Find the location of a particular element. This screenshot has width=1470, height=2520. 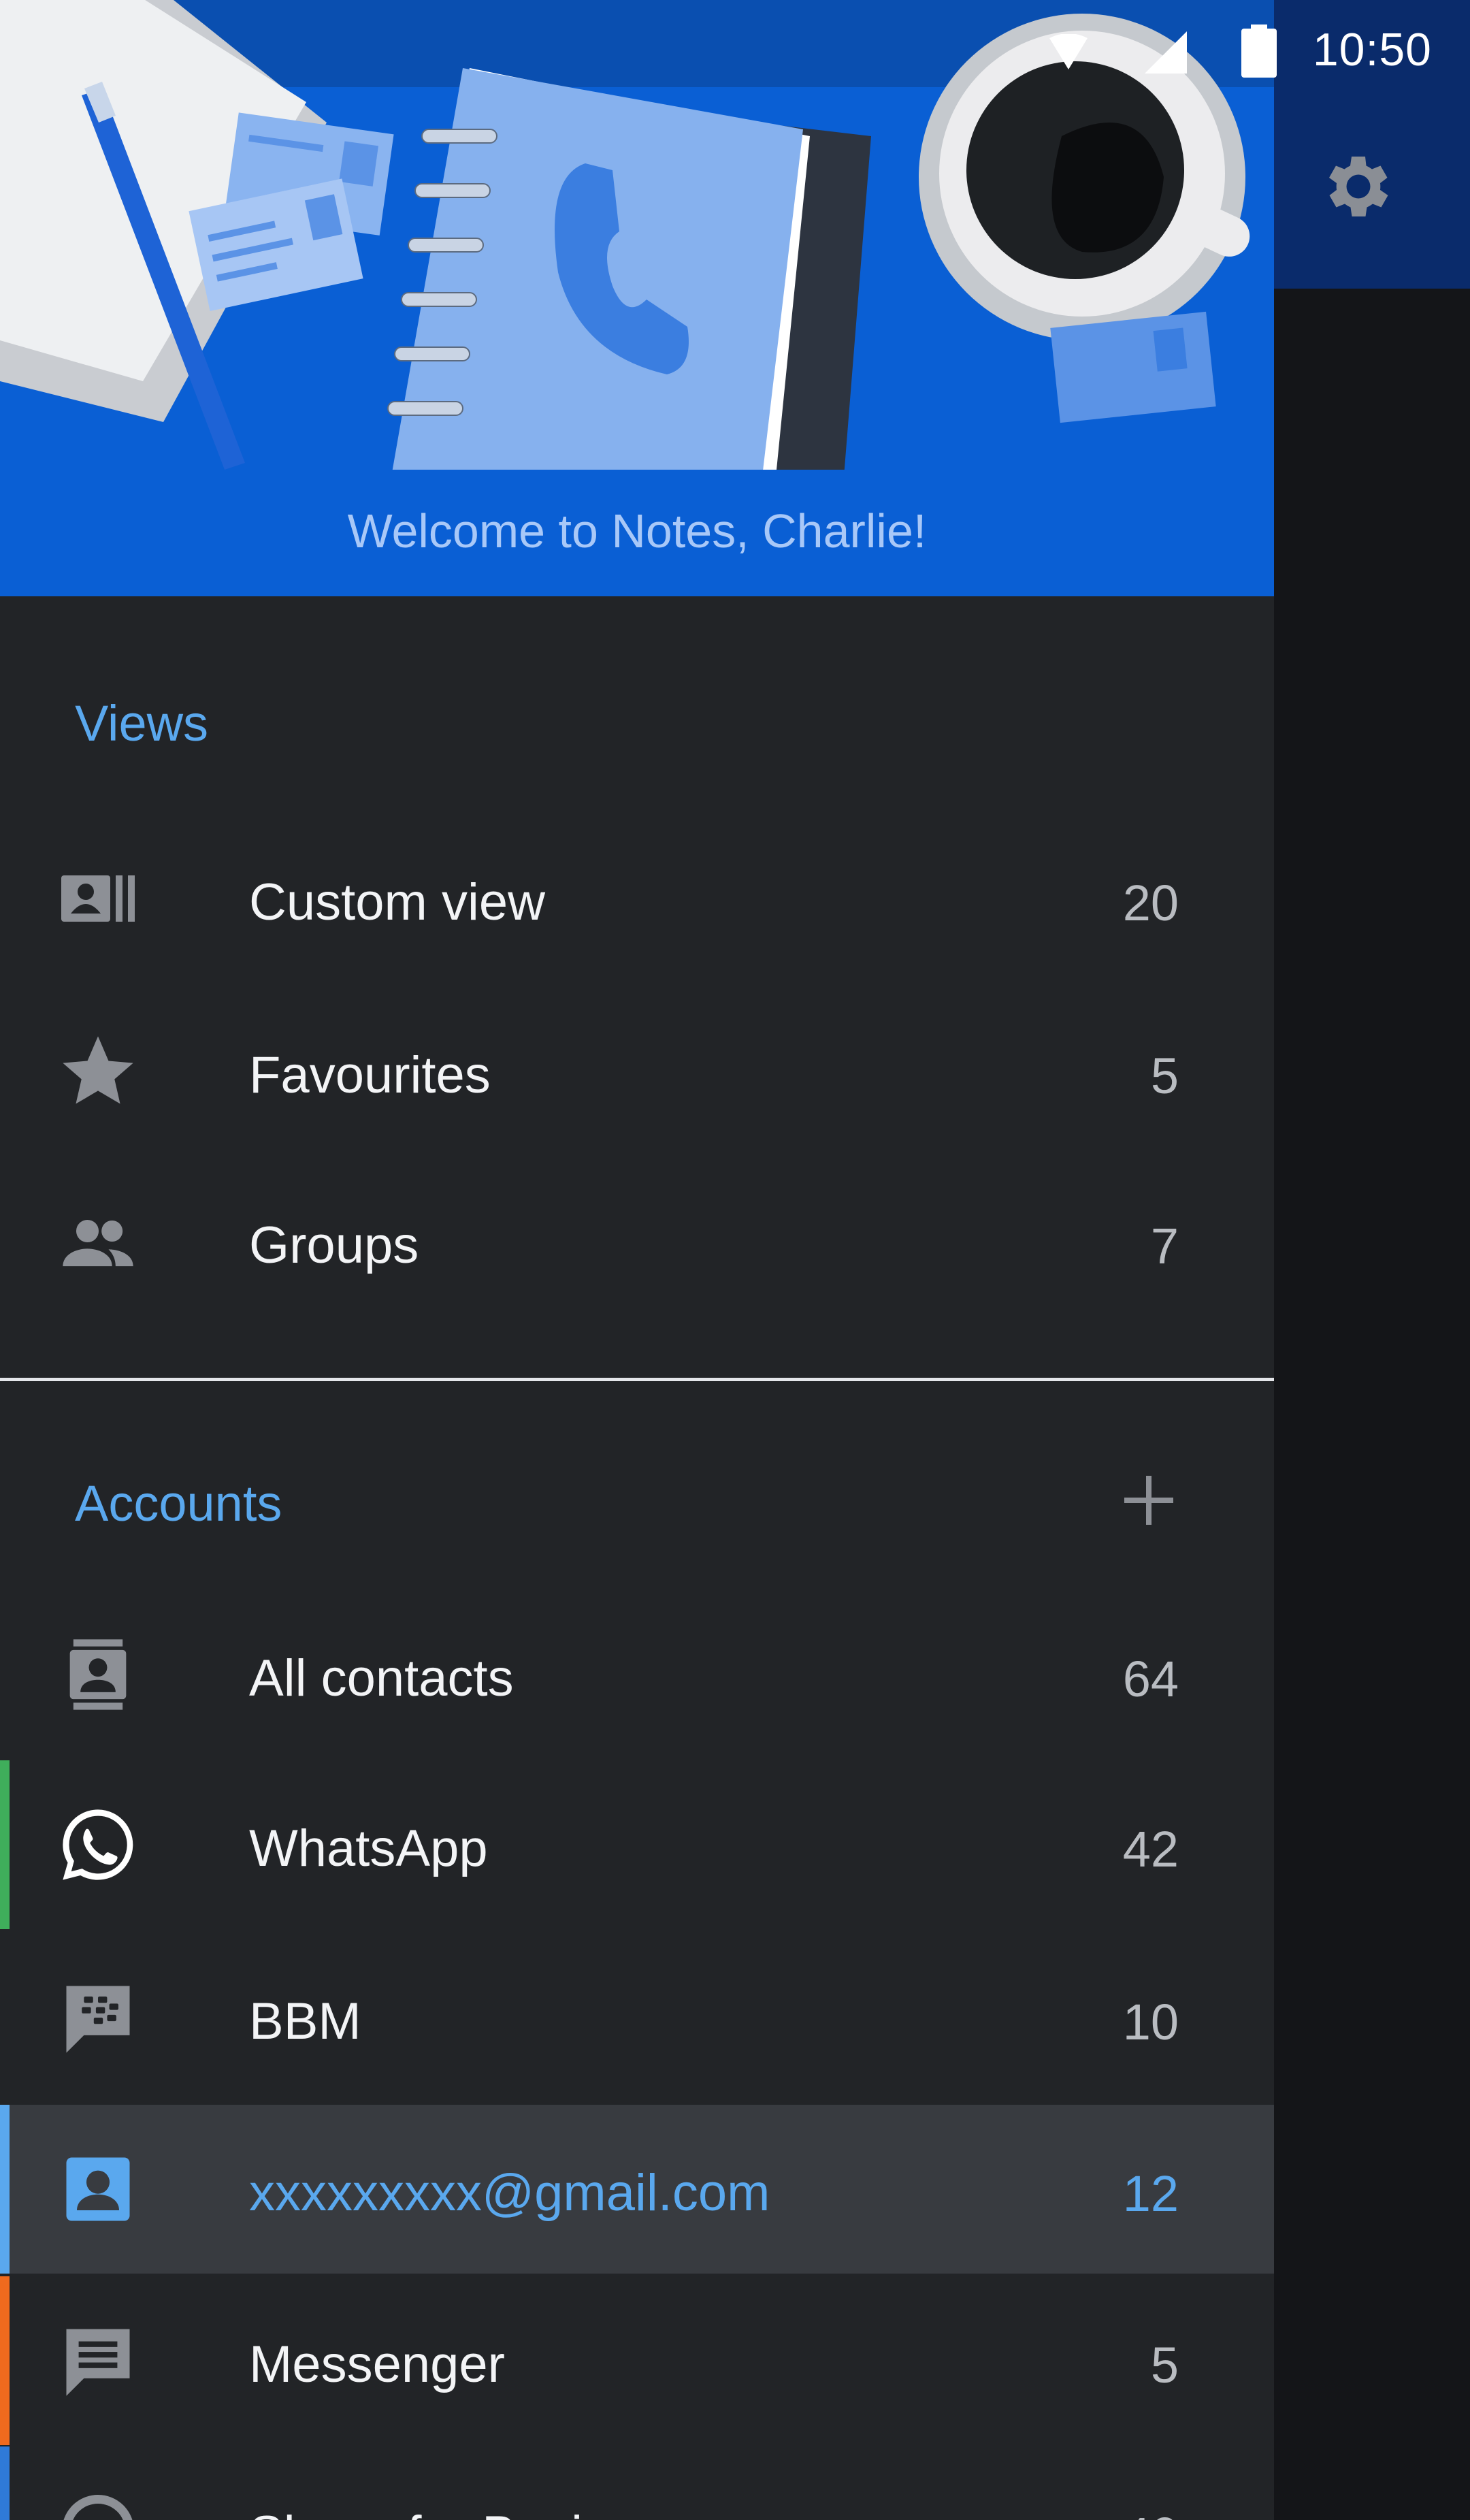

account-item-messenger: Messenger 5 is located at coordinates (637, 2361).